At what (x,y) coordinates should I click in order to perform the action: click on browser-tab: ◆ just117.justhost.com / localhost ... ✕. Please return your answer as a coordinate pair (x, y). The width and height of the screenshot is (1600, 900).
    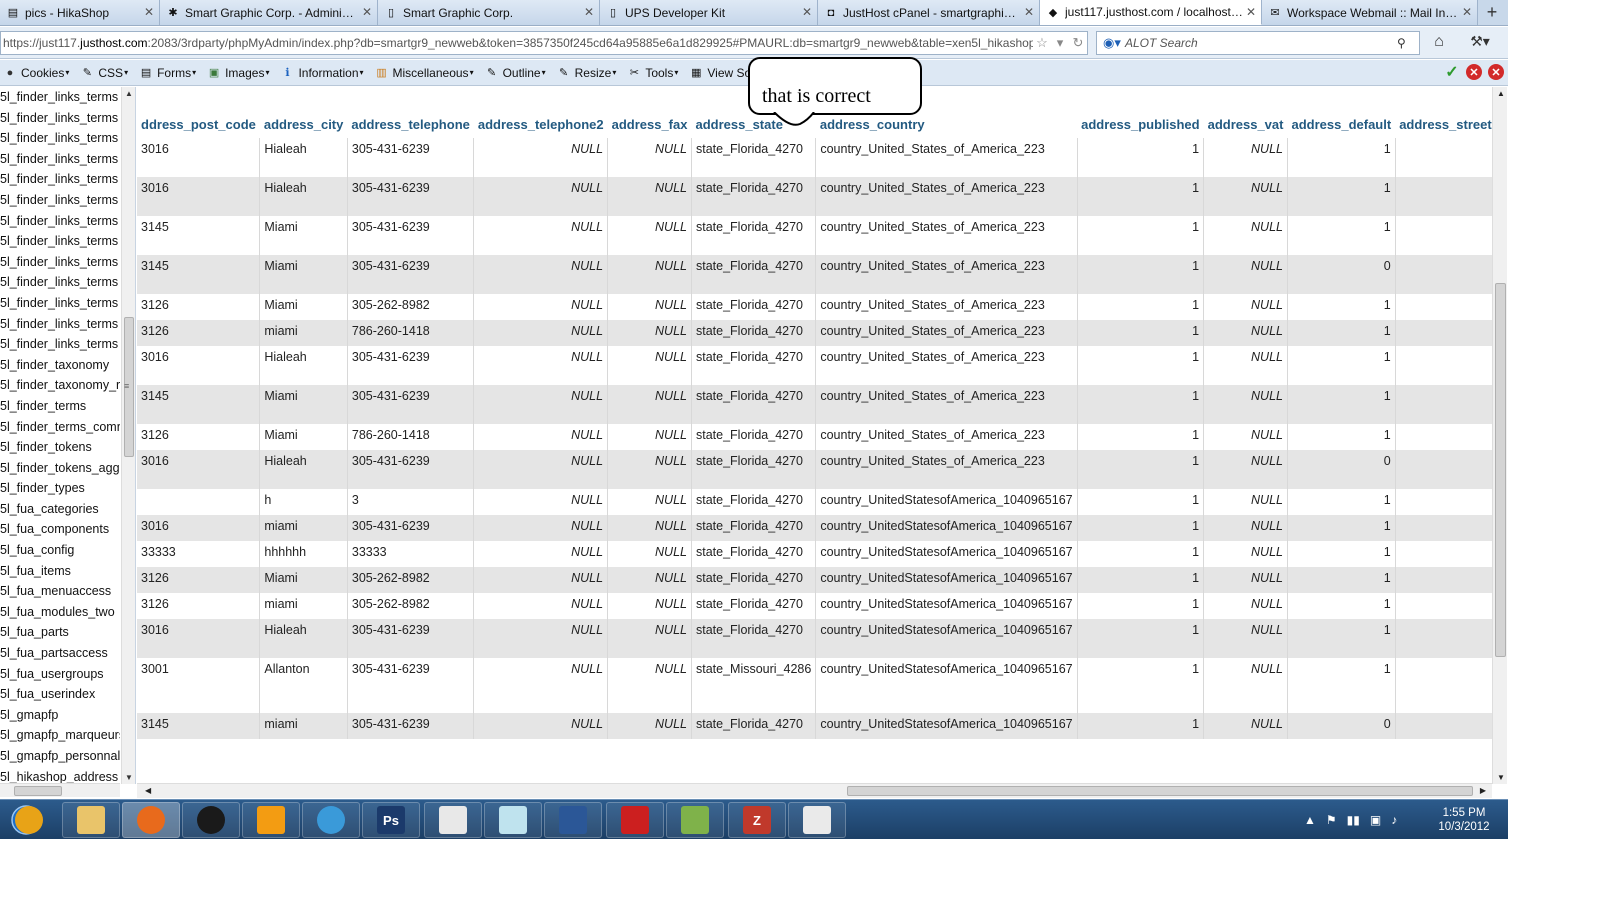
    Looking at the image, I should click on (1151, 12).